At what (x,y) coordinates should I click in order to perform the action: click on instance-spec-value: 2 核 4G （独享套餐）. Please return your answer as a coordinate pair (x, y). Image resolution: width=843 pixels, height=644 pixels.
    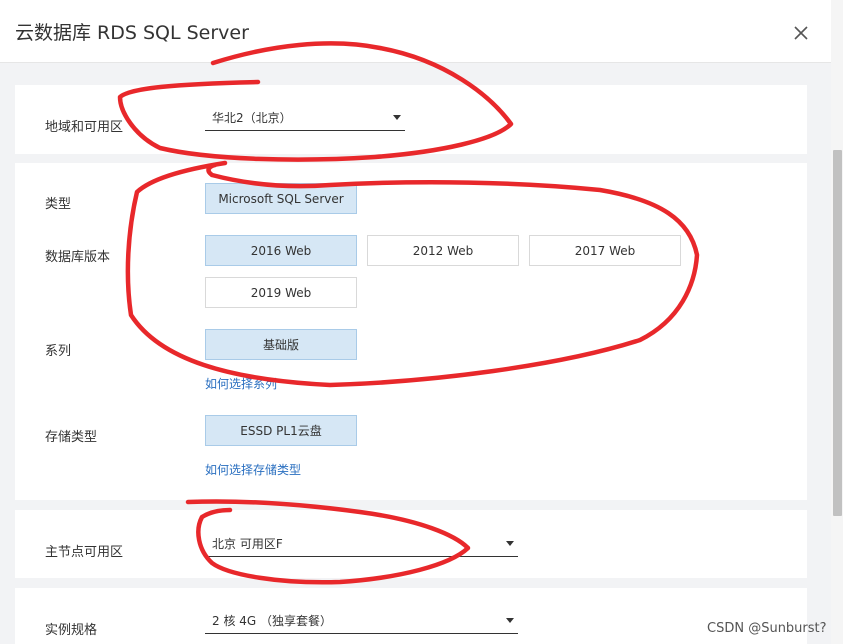
    Looking at the image, I should click on (272, 621).